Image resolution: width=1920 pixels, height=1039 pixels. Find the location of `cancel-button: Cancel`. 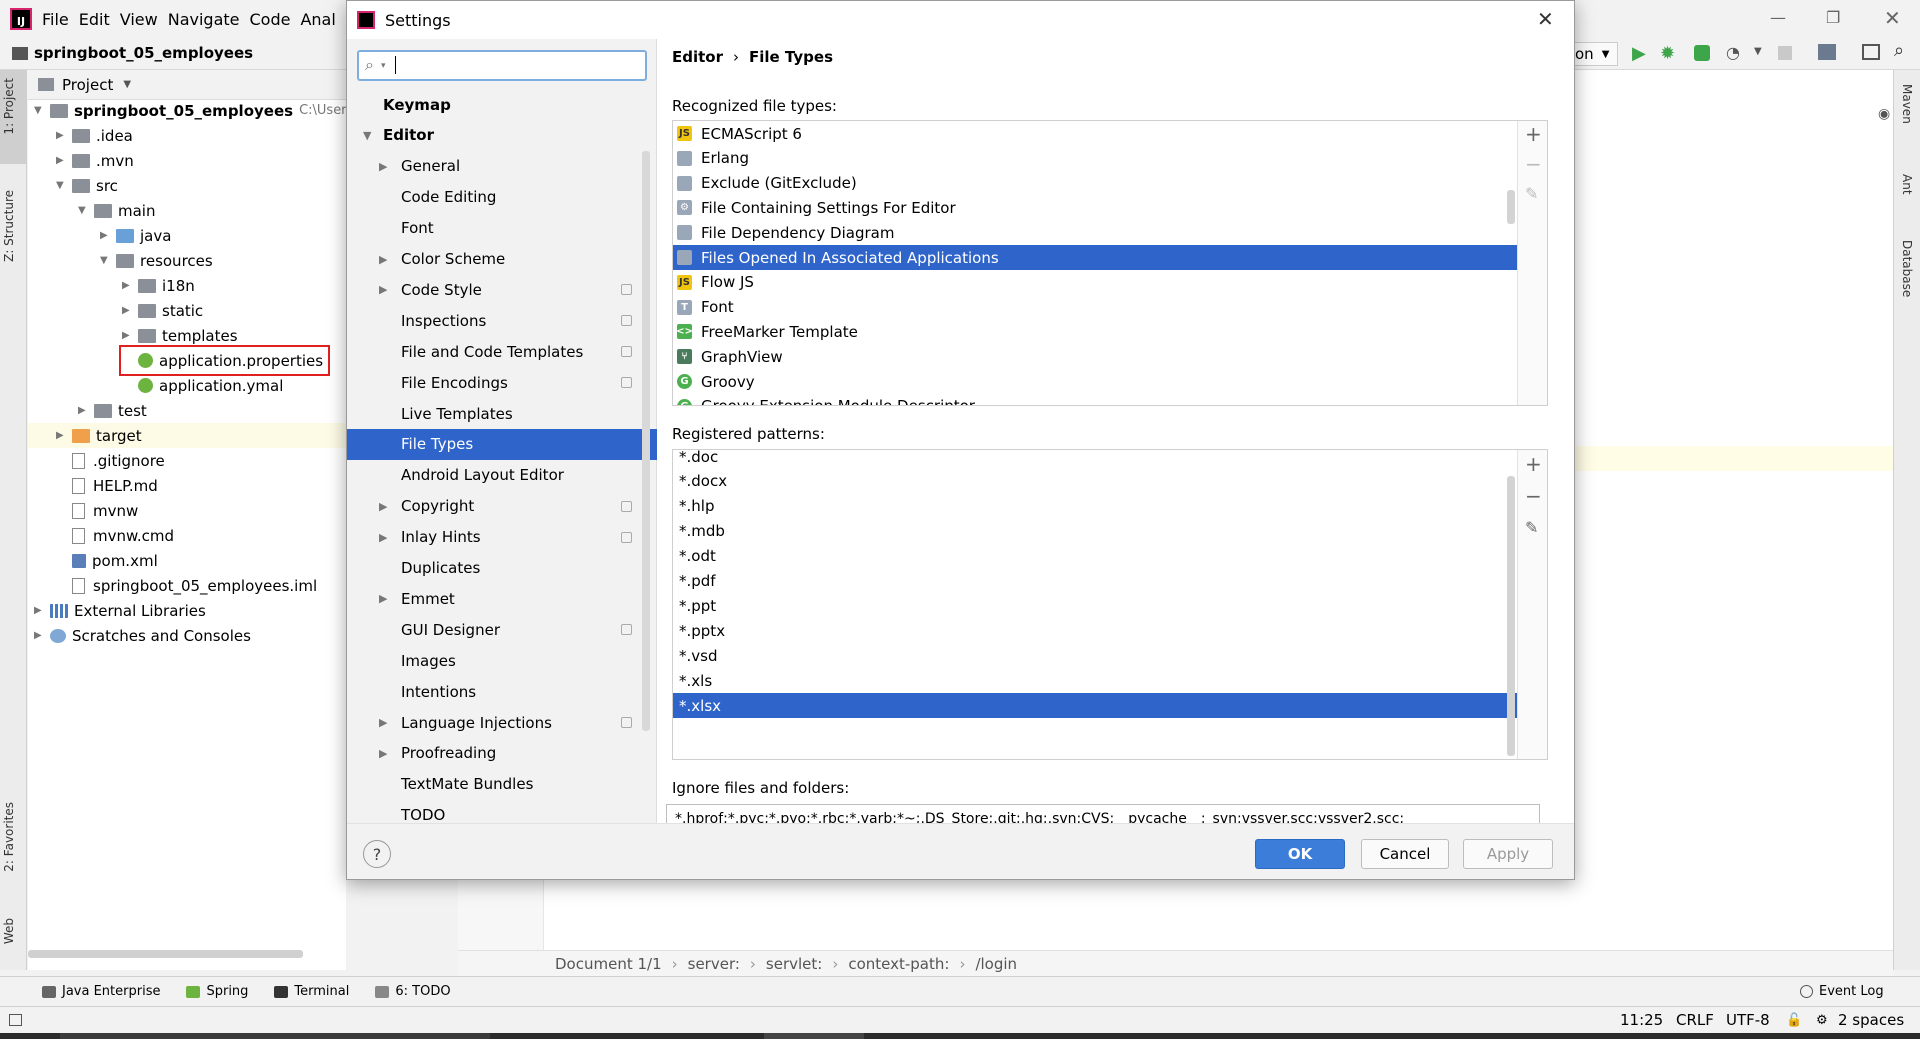

cancel-button: Cancel is located at coordinates (1405, 854).